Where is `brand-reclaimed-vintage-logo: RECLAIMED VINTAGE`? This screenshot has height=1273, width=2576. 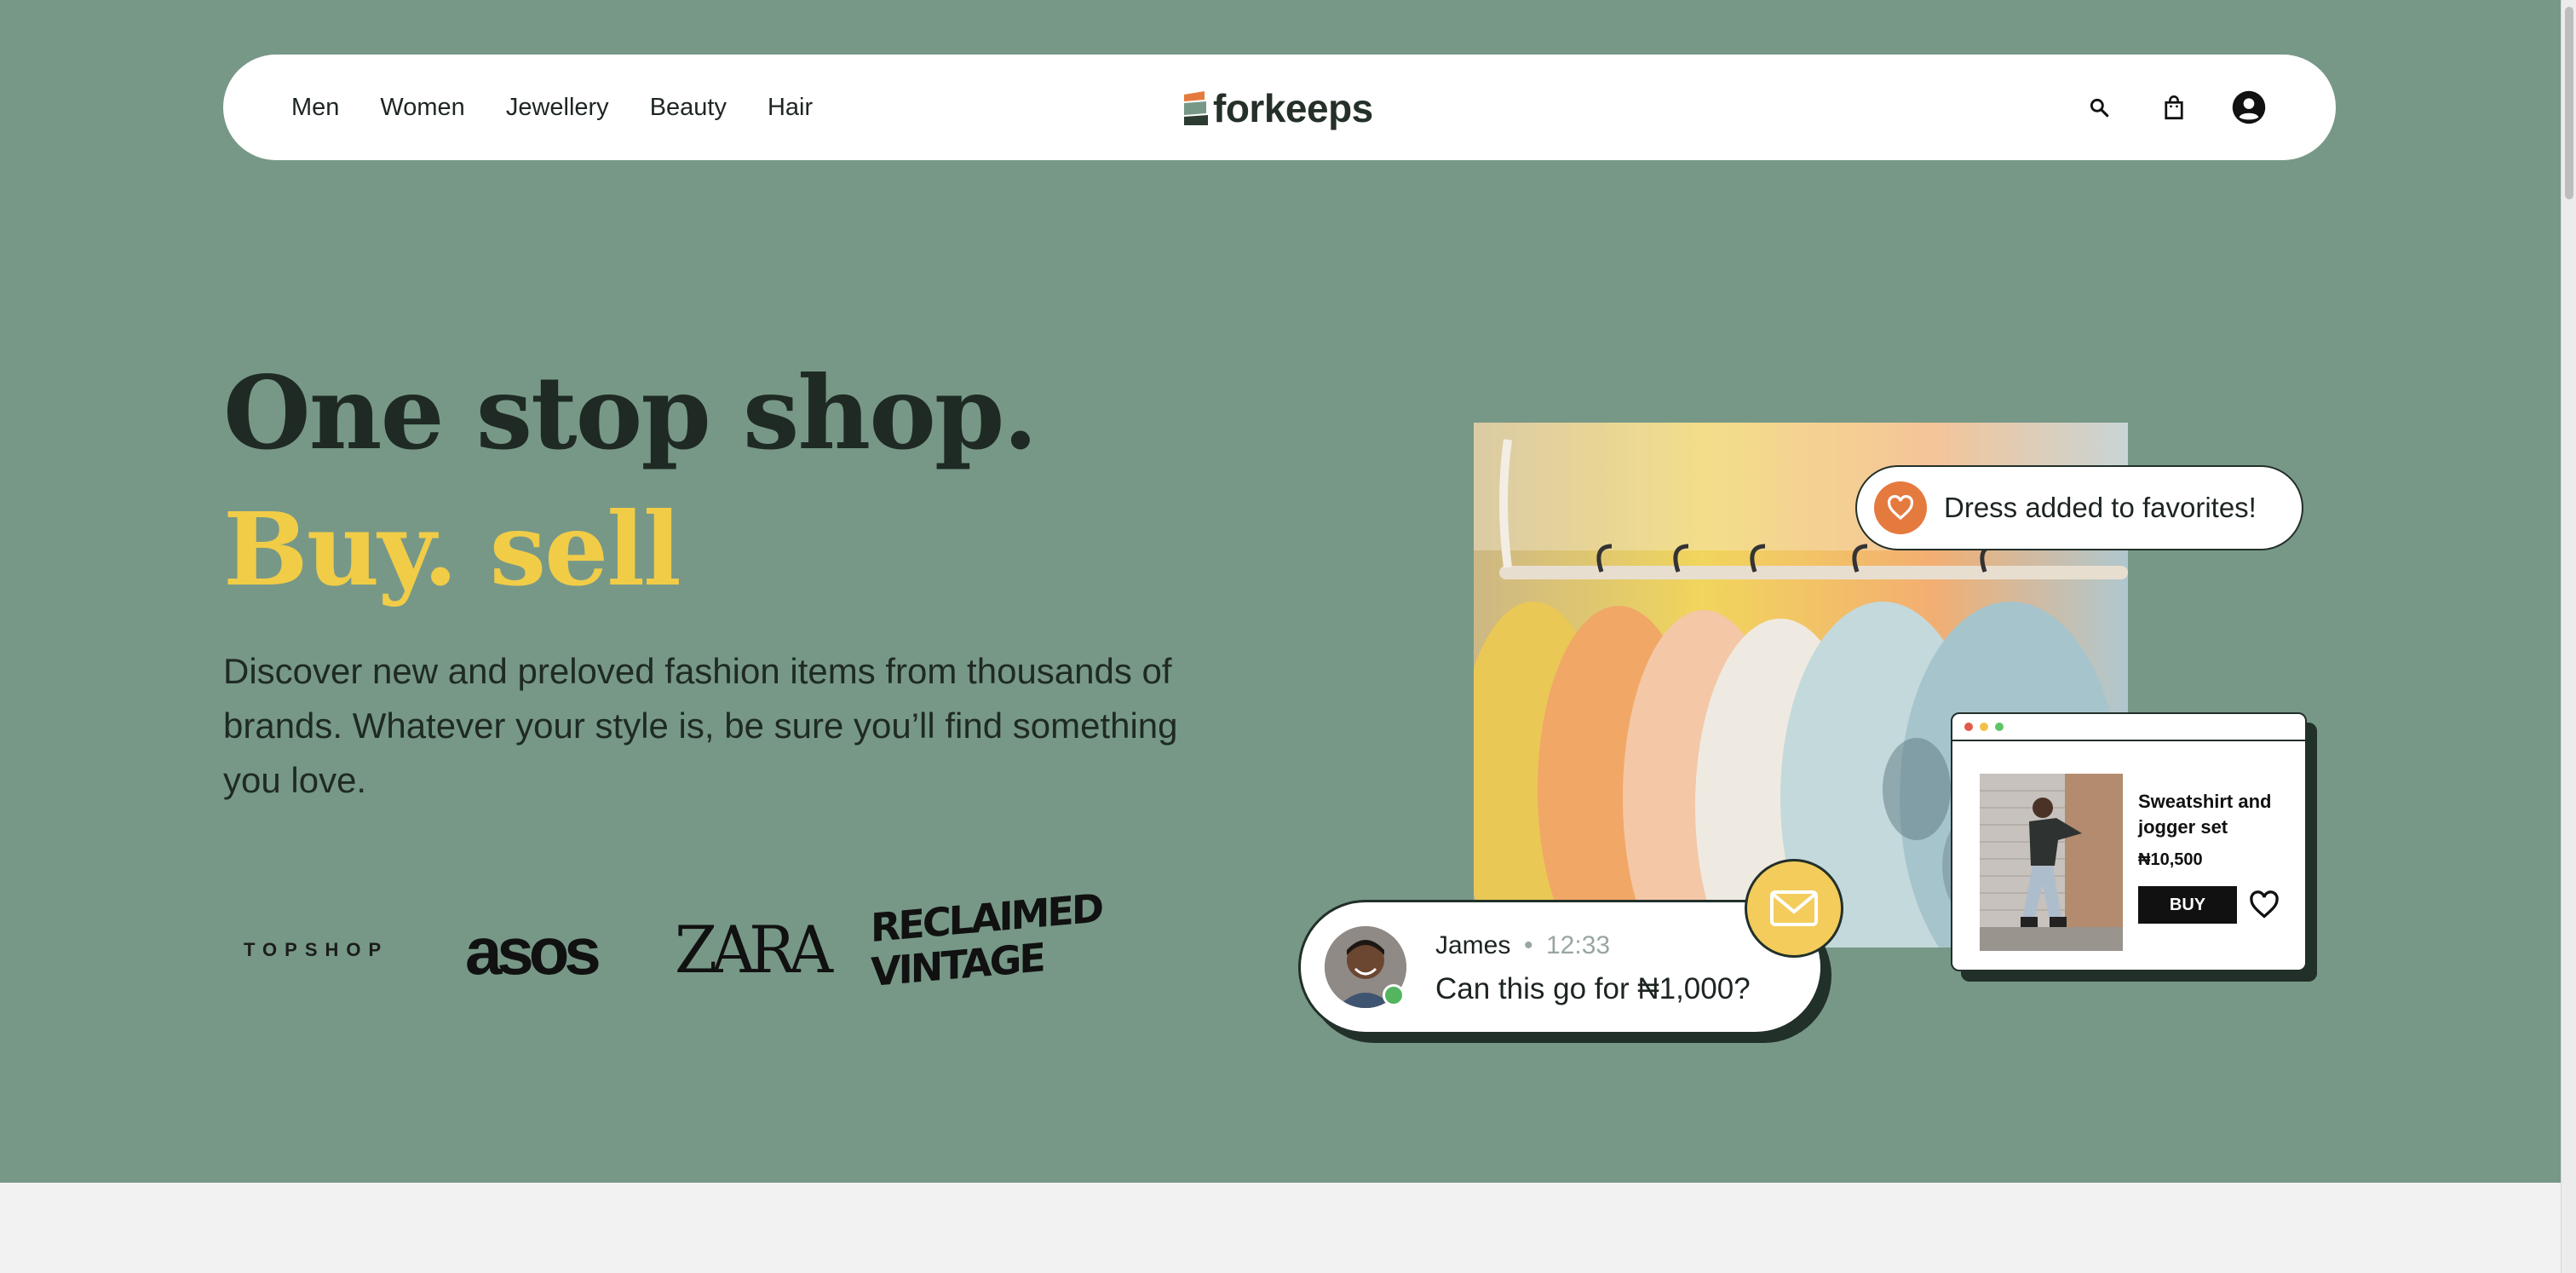 brand-reclaimed-vintage-logo: RECLAIMED VINTAGE is located at coordinates (987, 940).